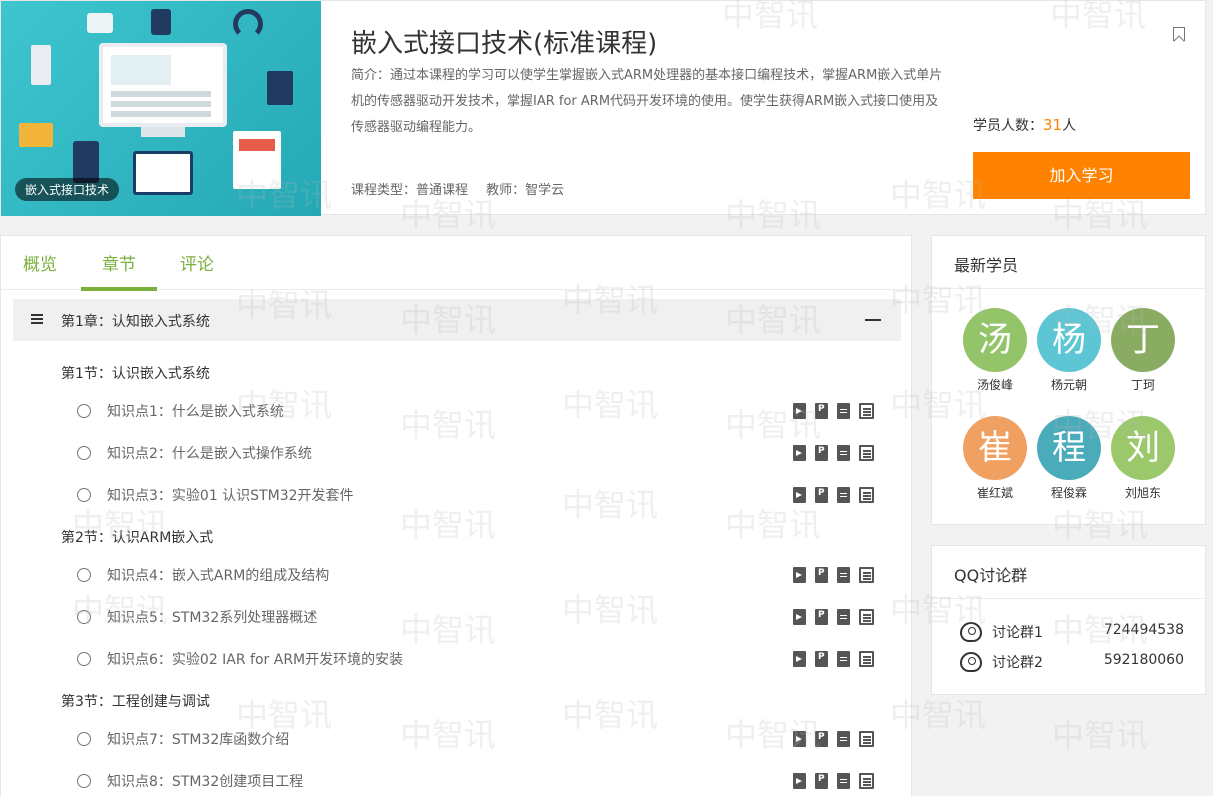  Describe the element at coordinates (995, 350) in the screenshot. I see `student-item: 汤汤俊峰` at that location.